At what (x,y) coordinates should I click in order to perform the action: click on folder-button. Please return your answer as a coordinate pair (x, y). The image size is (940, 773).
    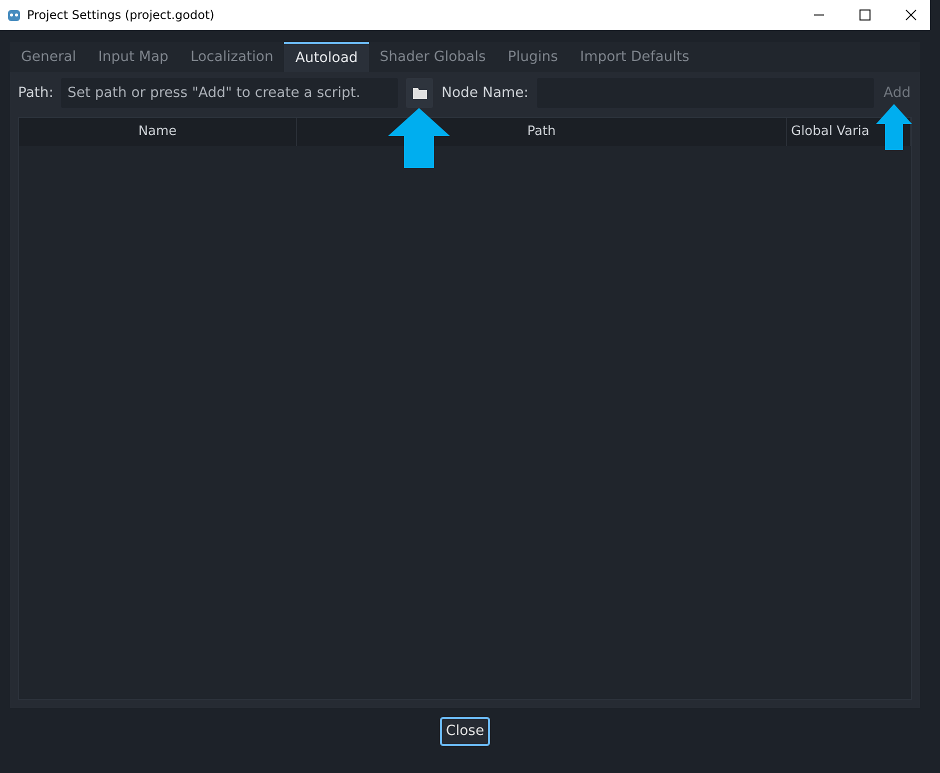
    Looking at the image, I should click on (420, 93).